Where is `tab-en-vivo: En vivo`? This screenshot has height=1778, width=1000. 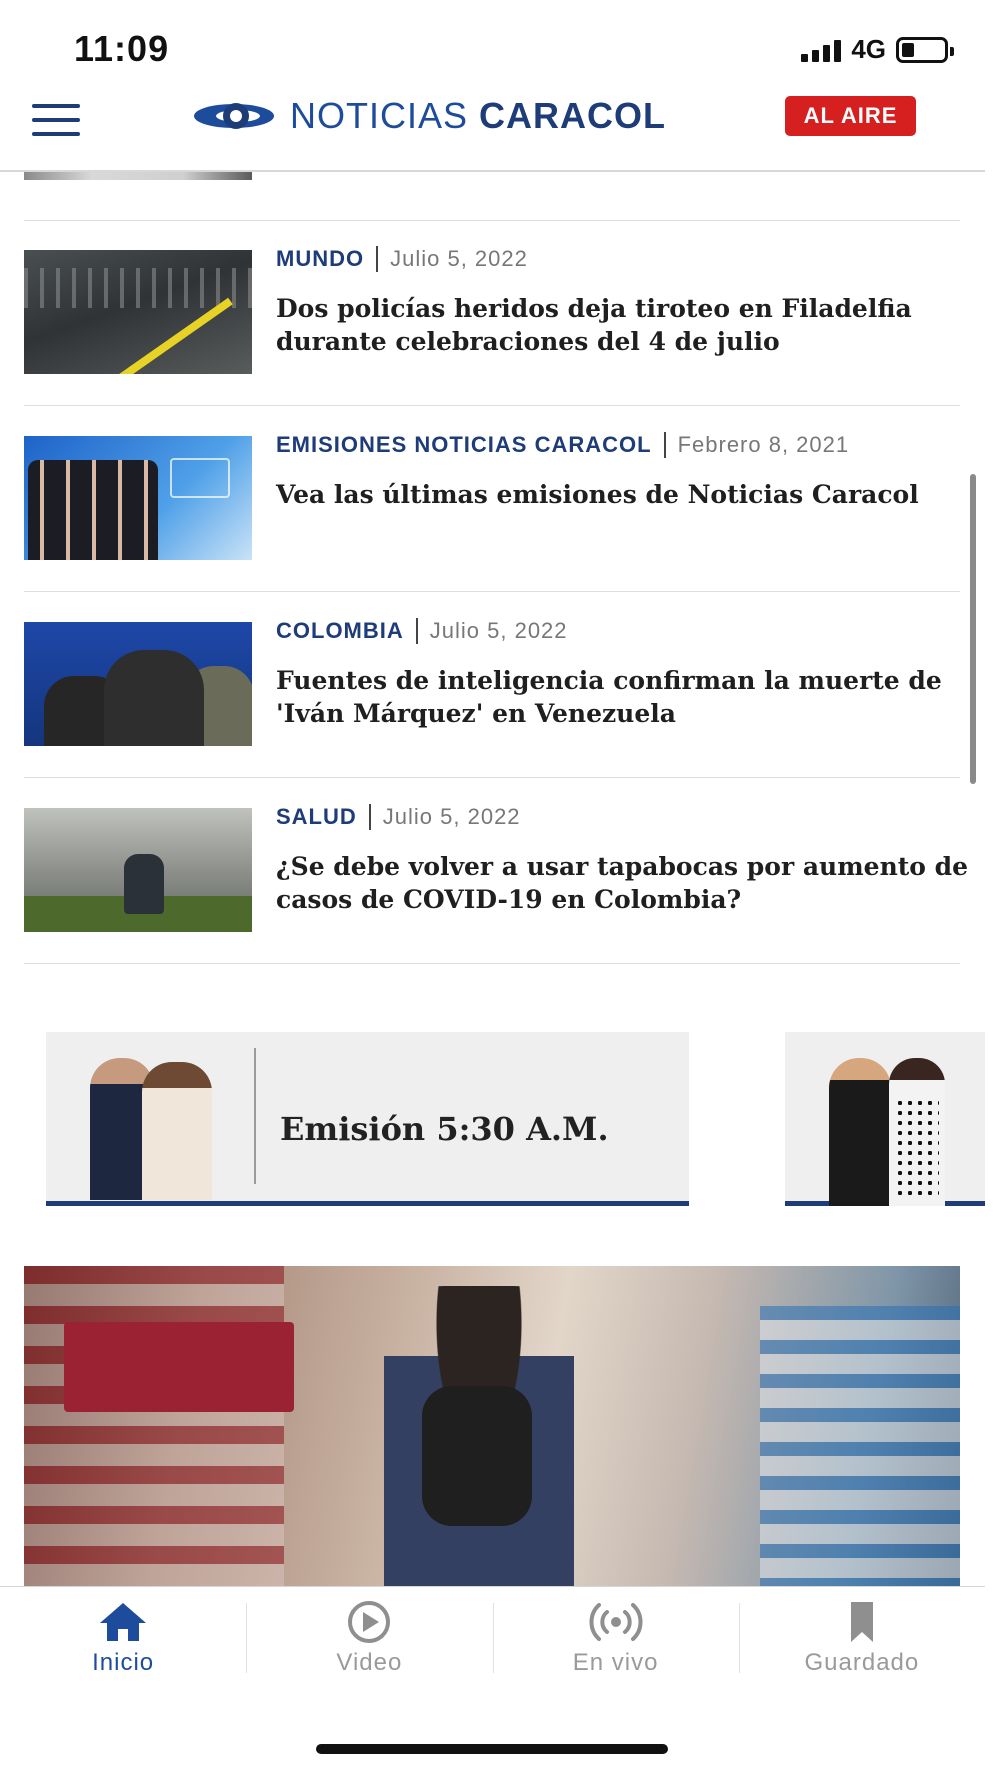
tab-en-vivo: En vivo is located at coordinates (615, 1642).